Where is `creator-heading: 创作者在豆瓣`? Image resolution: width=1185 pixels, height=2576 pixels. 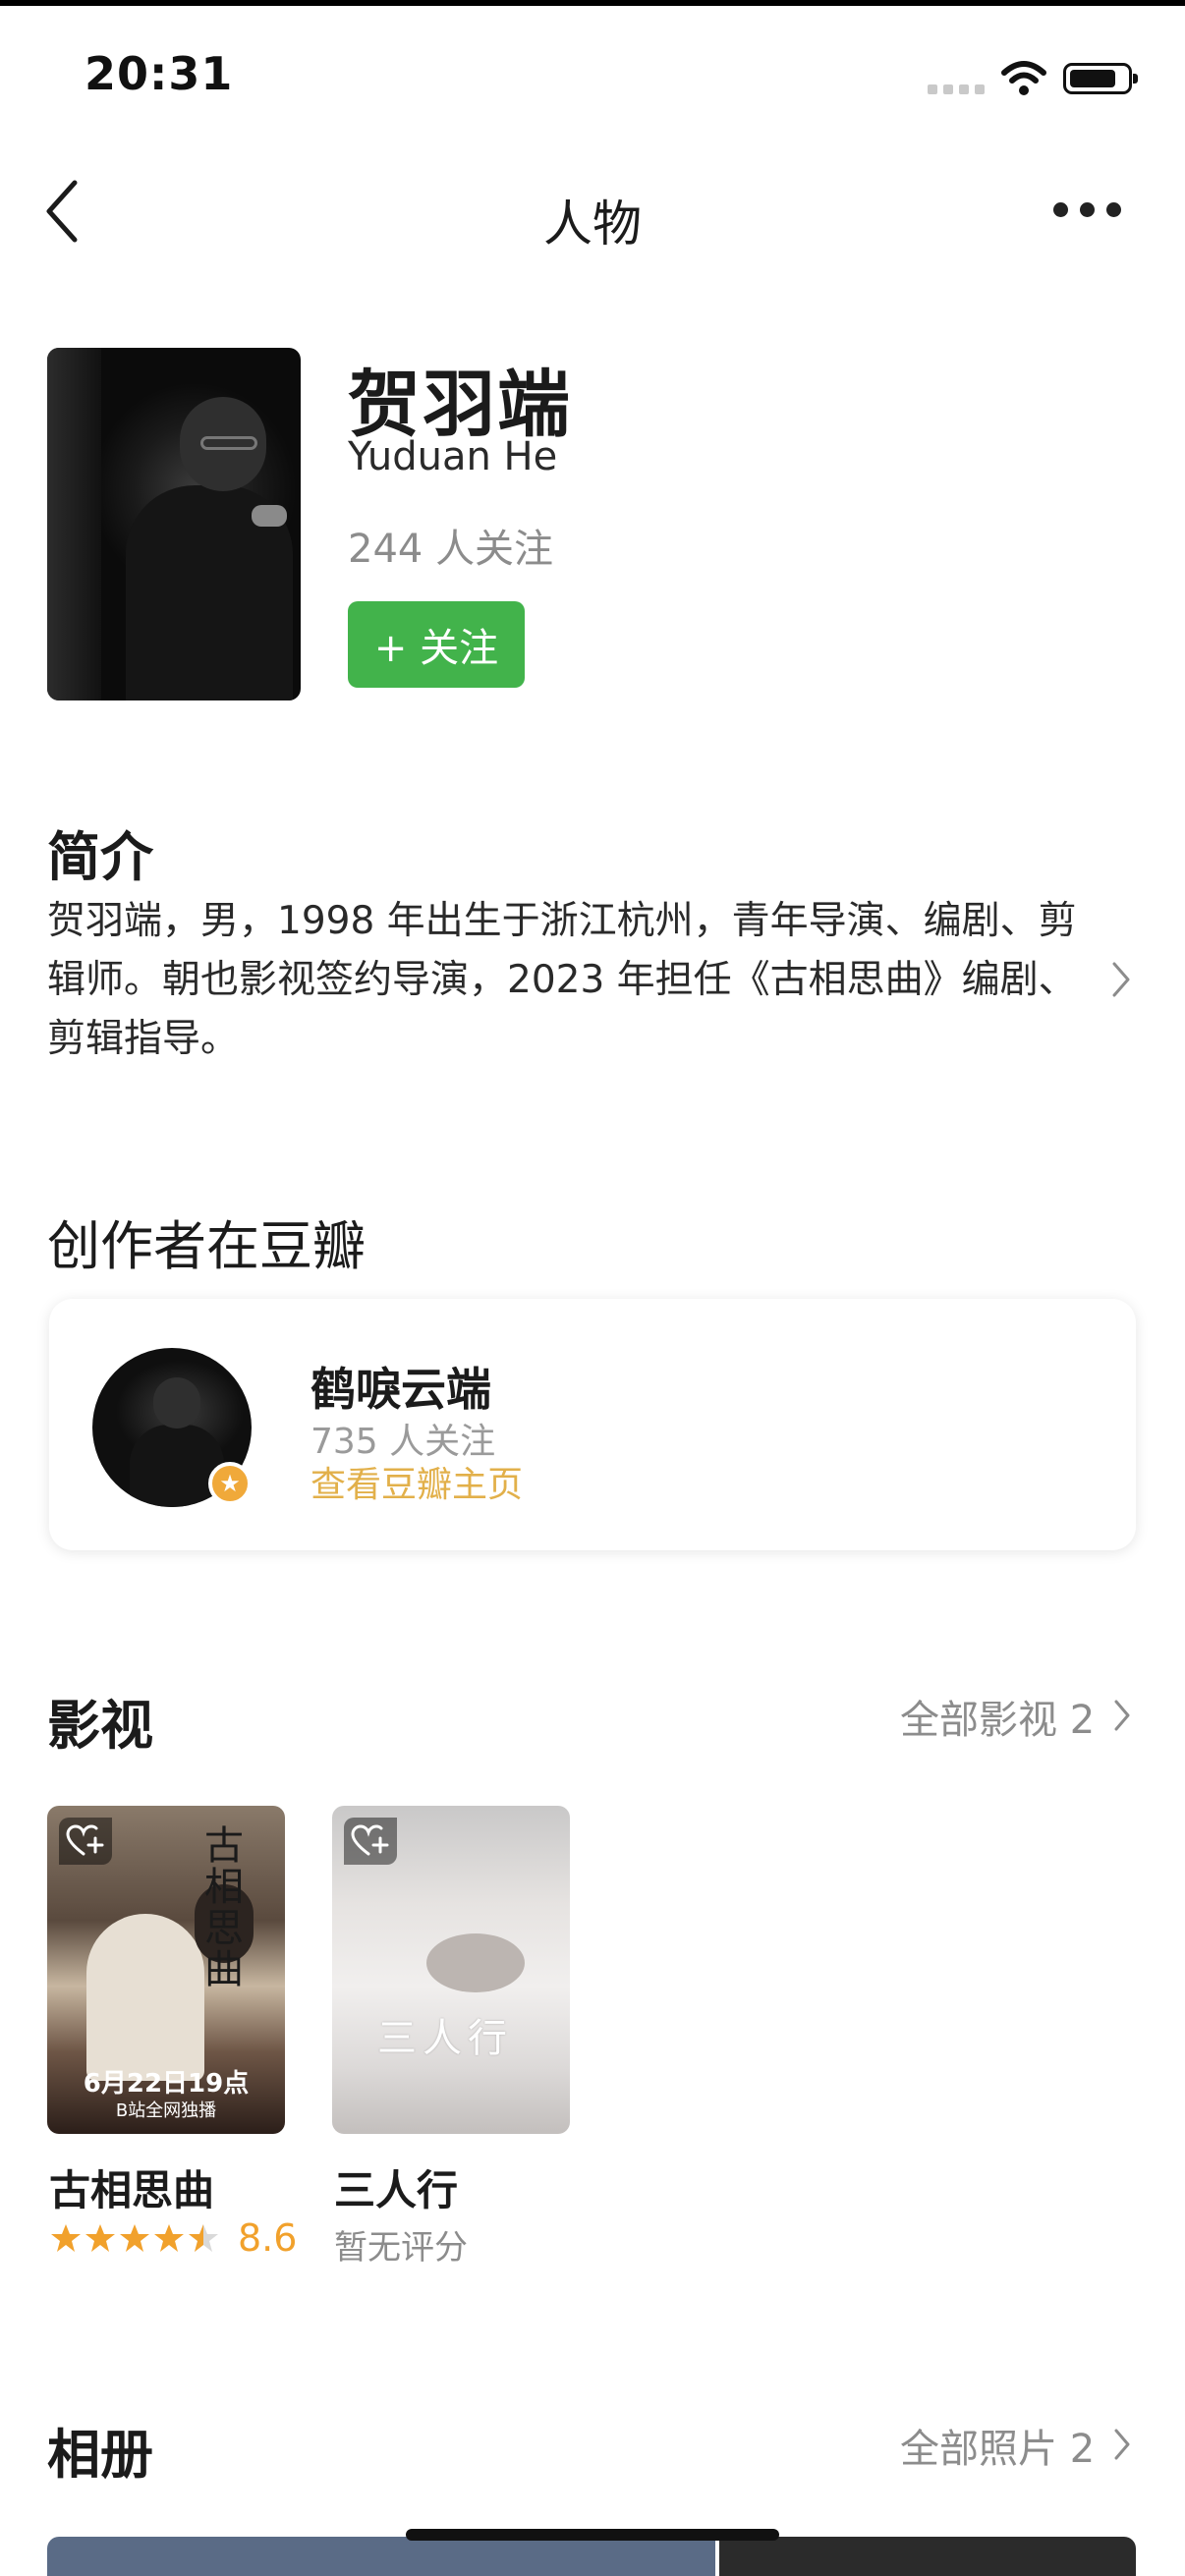 creator-heading: 创作者在豆瓣 is located at coordinates (207, 1246).